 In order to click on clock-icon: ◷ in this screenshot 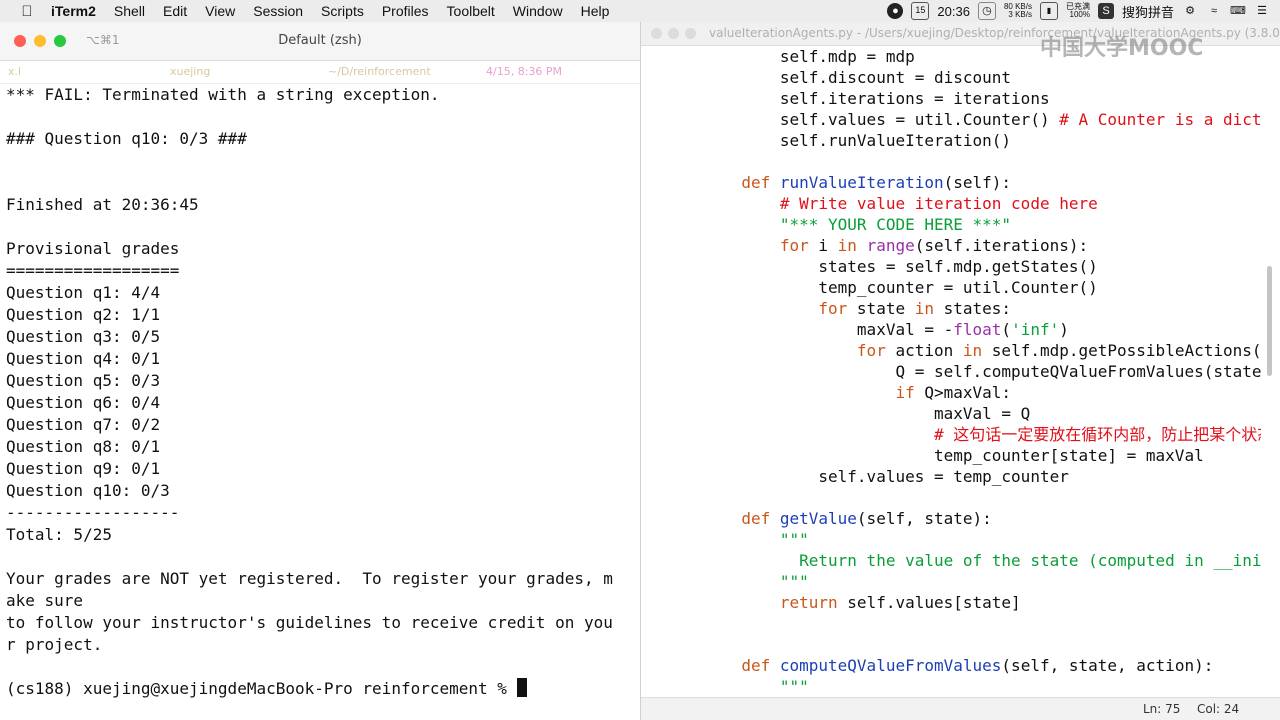, I will do `click(986, 11)`.